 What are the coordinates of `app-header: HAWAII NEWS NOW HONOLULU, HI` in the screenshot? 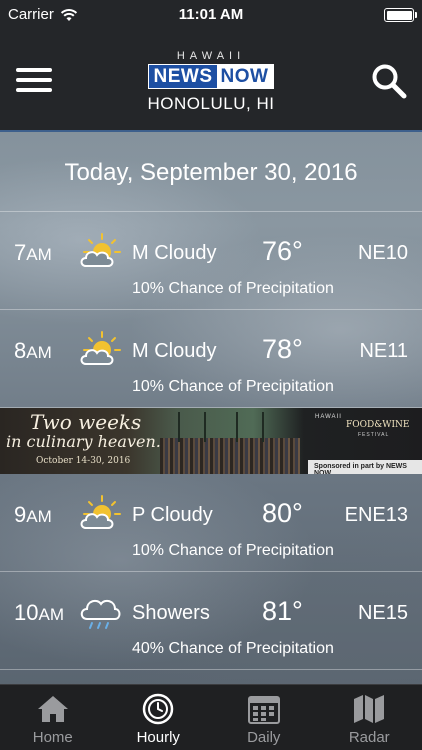 It's located at (211, 81).